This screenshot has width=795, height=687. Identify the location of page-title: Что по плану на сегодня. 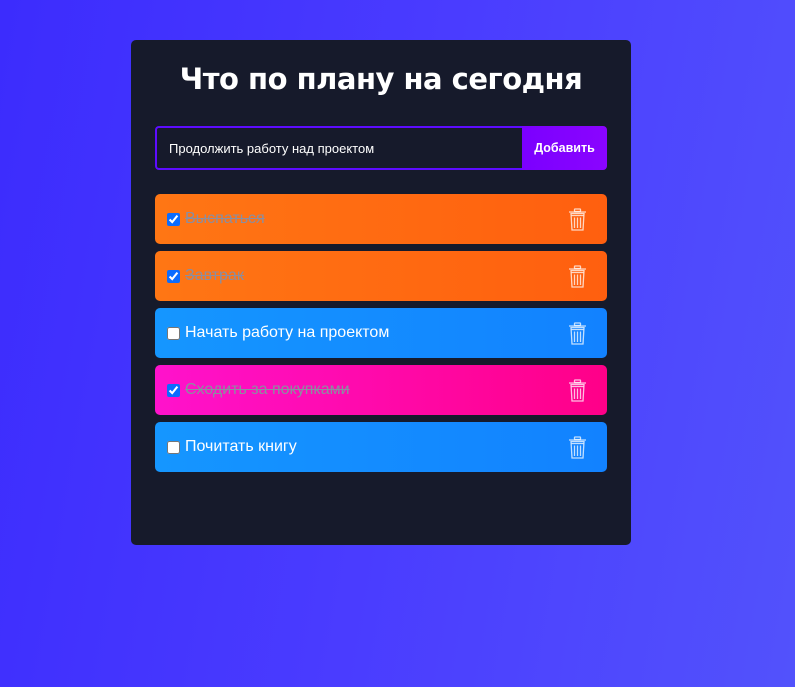
(381, 79).